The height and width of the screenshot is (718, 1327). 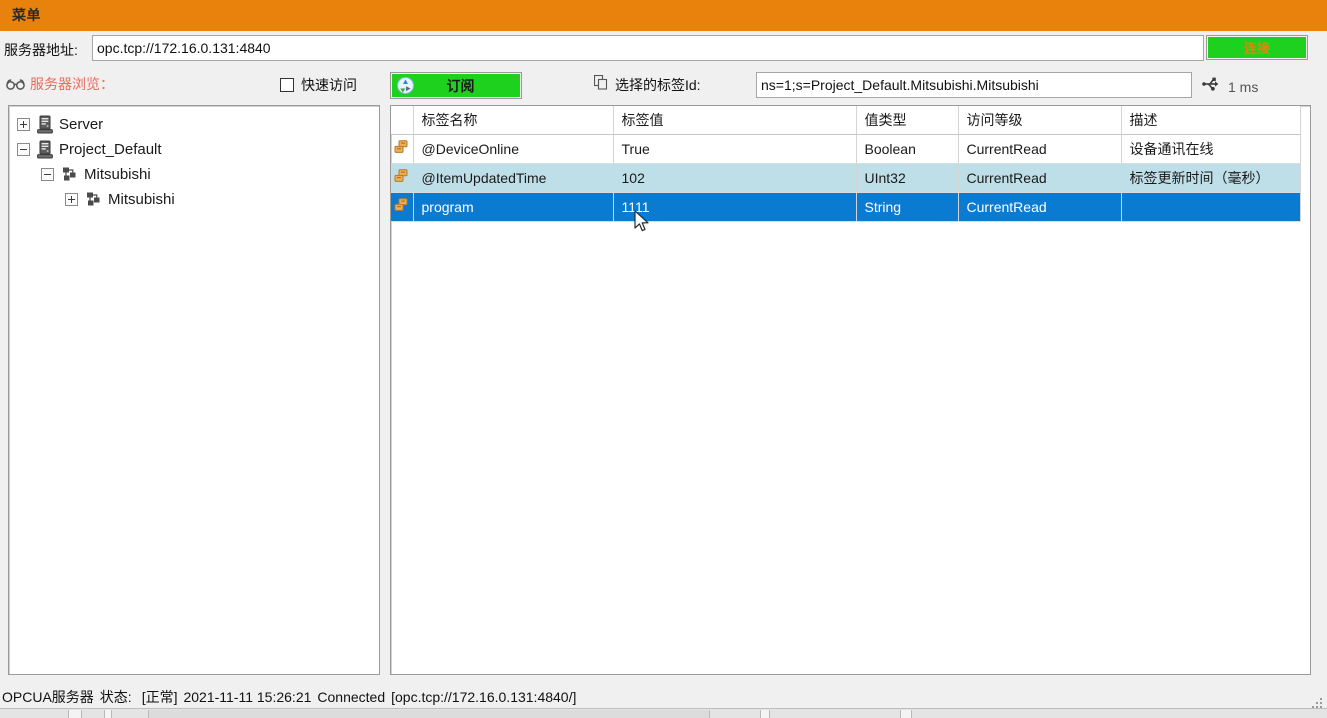 What do you see at coordinates (194, 124) in the screenshot?
I see `tree-node-server: Server` at bounding box center [194, 124].